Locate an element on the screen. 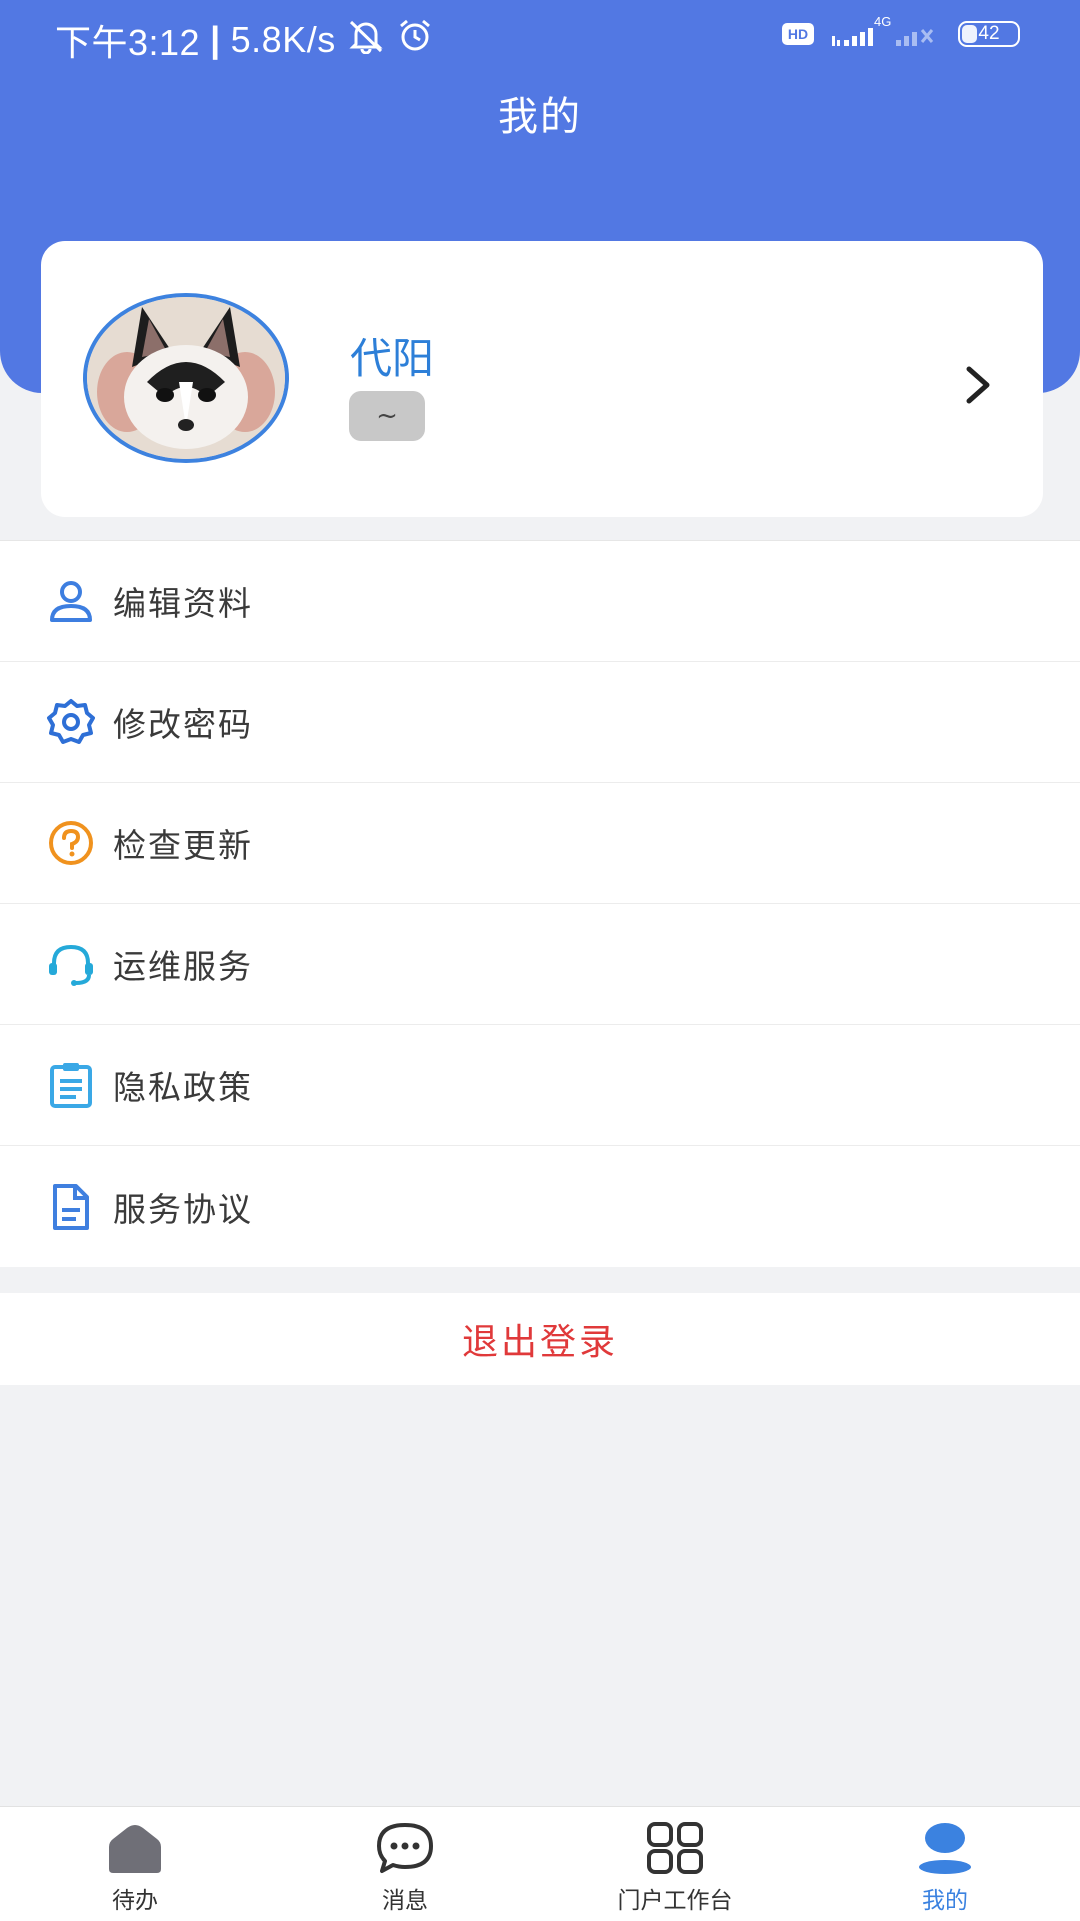 The height and width of the screenshot is (1921, 1080). tab-label: 消息 is located at coordinates (405, 1901).